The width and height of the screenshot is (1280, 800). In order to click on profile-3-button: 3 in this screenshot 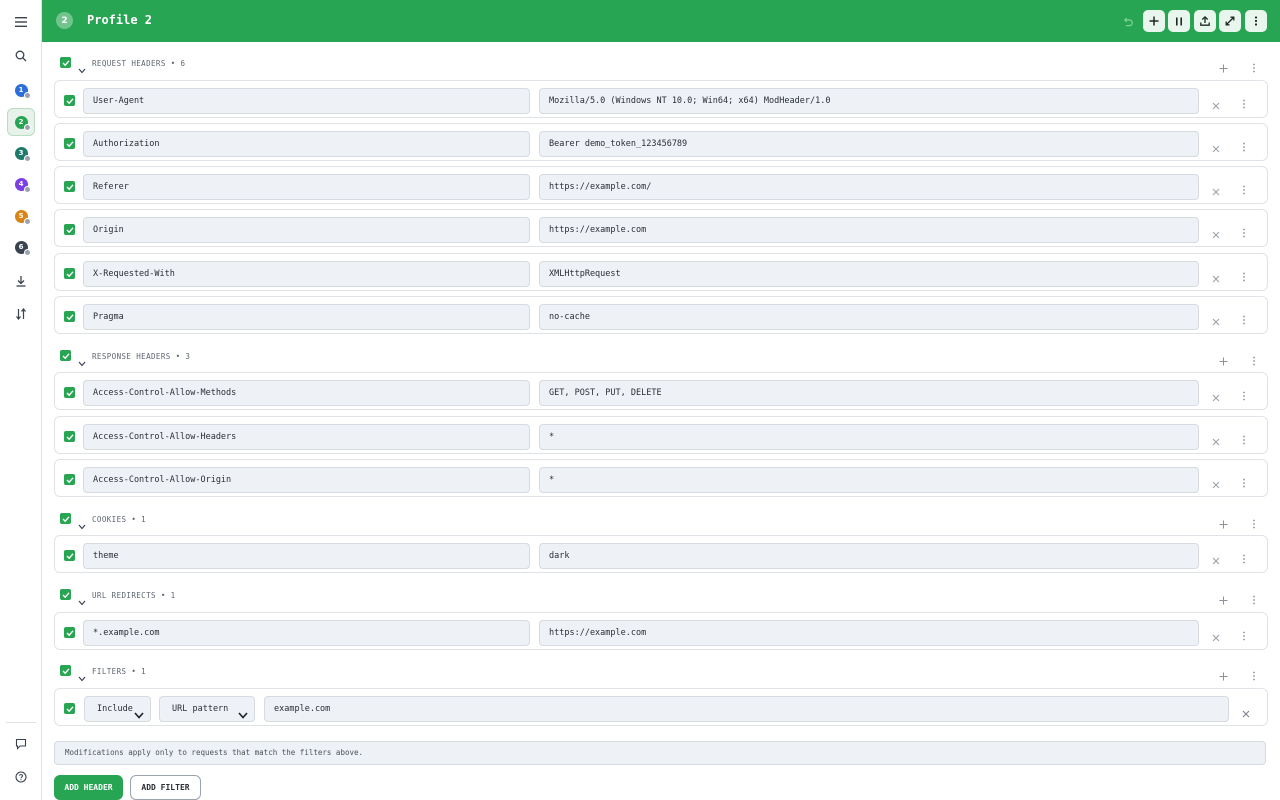, I will do `click(21, 153)`.